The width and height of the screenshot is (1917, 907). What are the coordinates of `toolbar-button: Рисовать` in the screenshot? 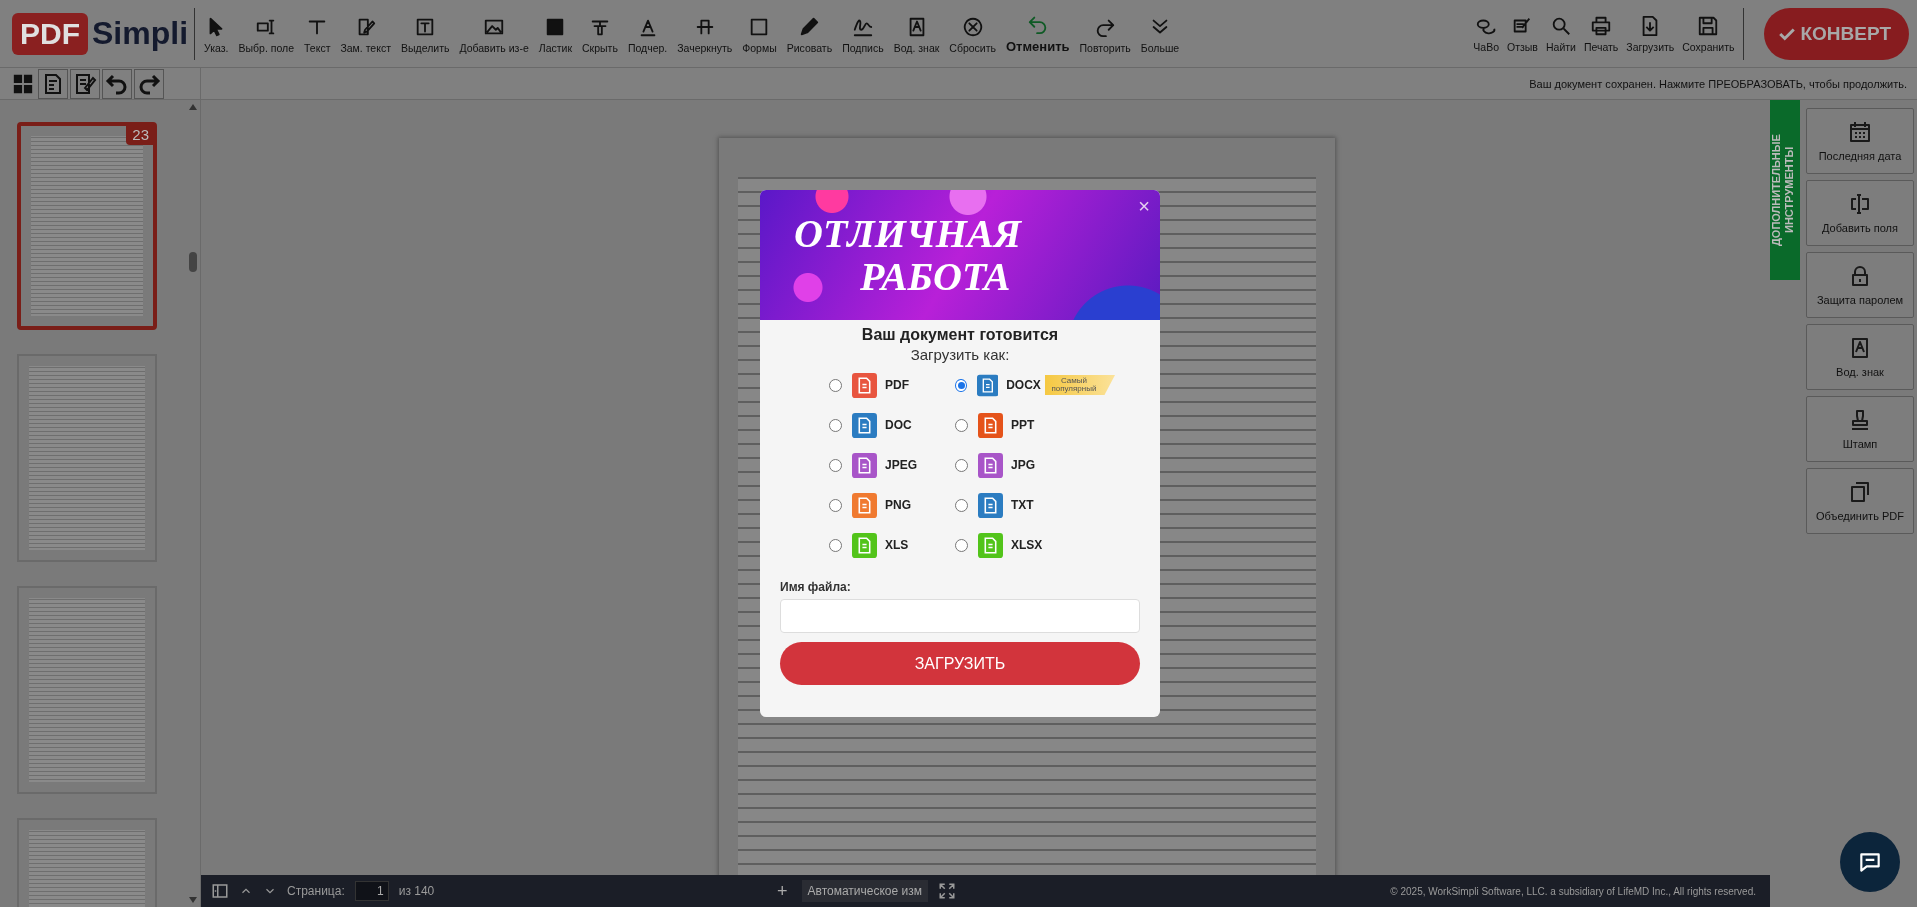 It's located at (809, 35).